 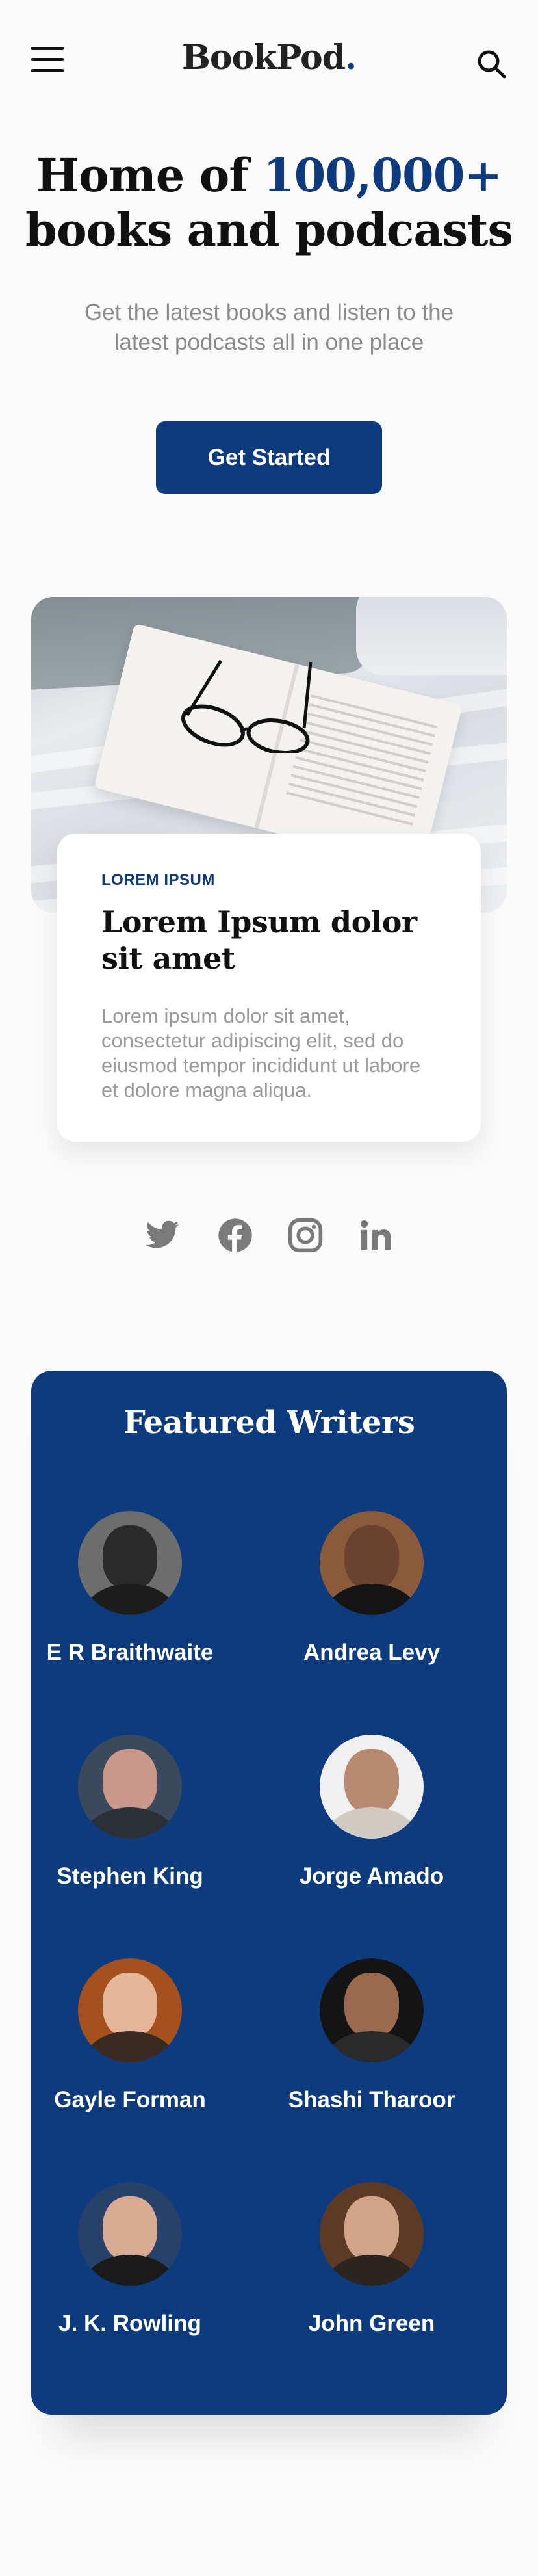 I want to click on writer-card: Gayle Forman, so click(x=129, y=2035).